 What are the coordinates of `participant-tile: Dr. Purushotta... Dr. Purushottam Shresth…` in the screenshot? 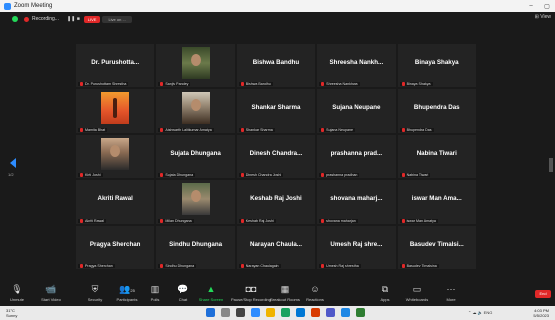 It's located at (115, 66).